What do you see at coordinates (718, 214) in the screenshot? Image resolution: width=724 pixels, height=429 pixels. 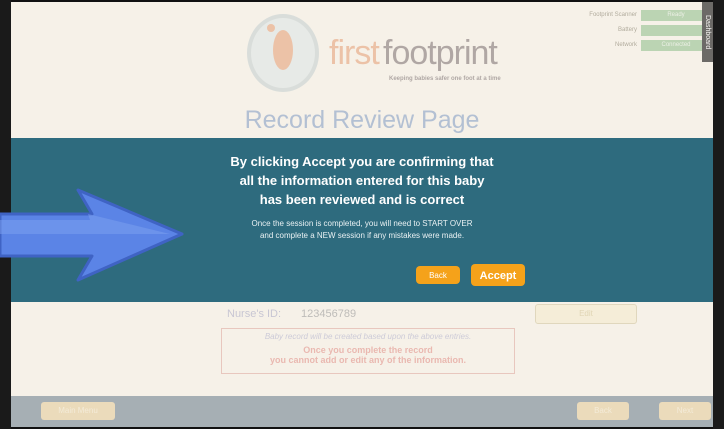 I see `right-frame` at bounding box center [718, 214].